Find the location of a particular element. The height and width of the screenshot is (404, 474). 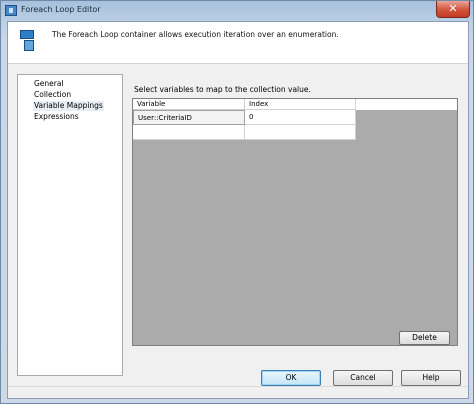

ok-button: OK is located at coordinates (291, 378).